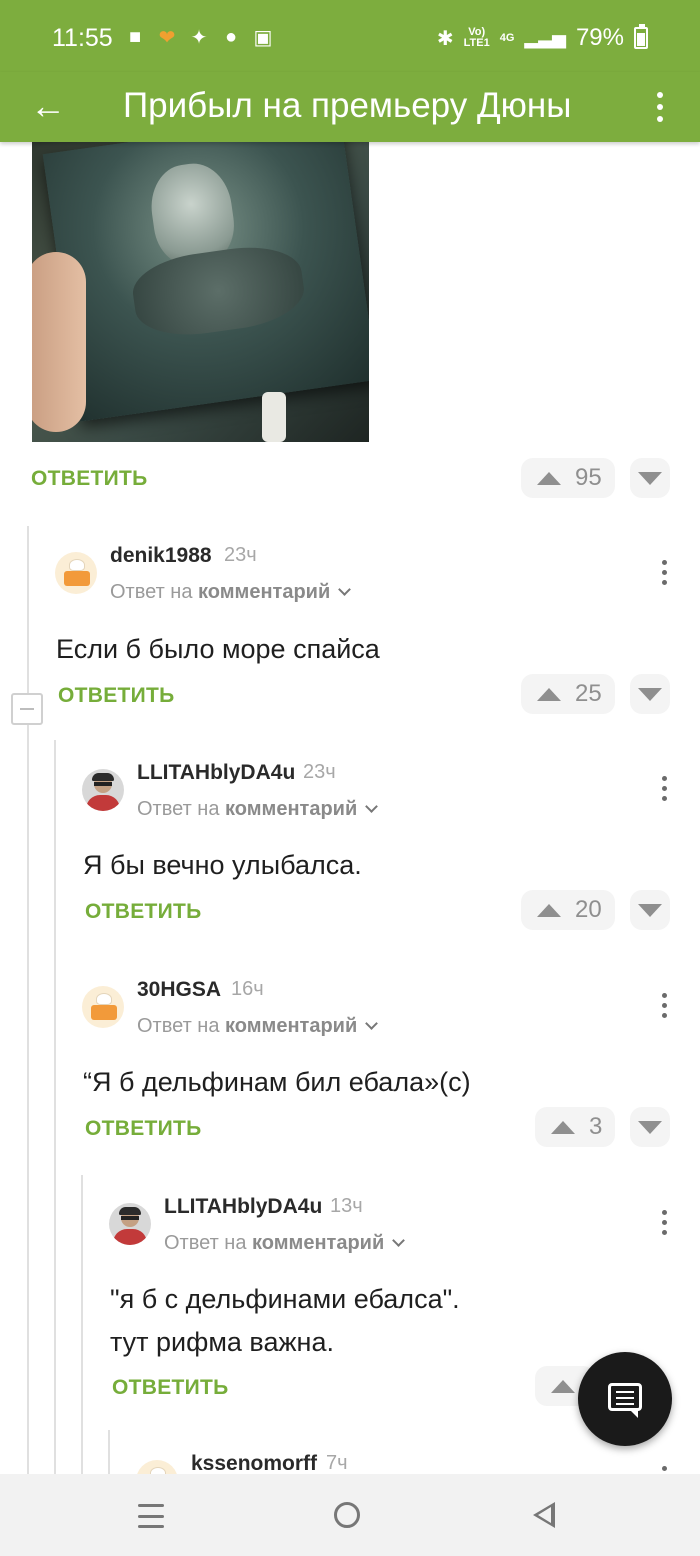  Describe the element at coordinates (161, 556) in the screenshot. I see `comment-username: denik1988` at that location.